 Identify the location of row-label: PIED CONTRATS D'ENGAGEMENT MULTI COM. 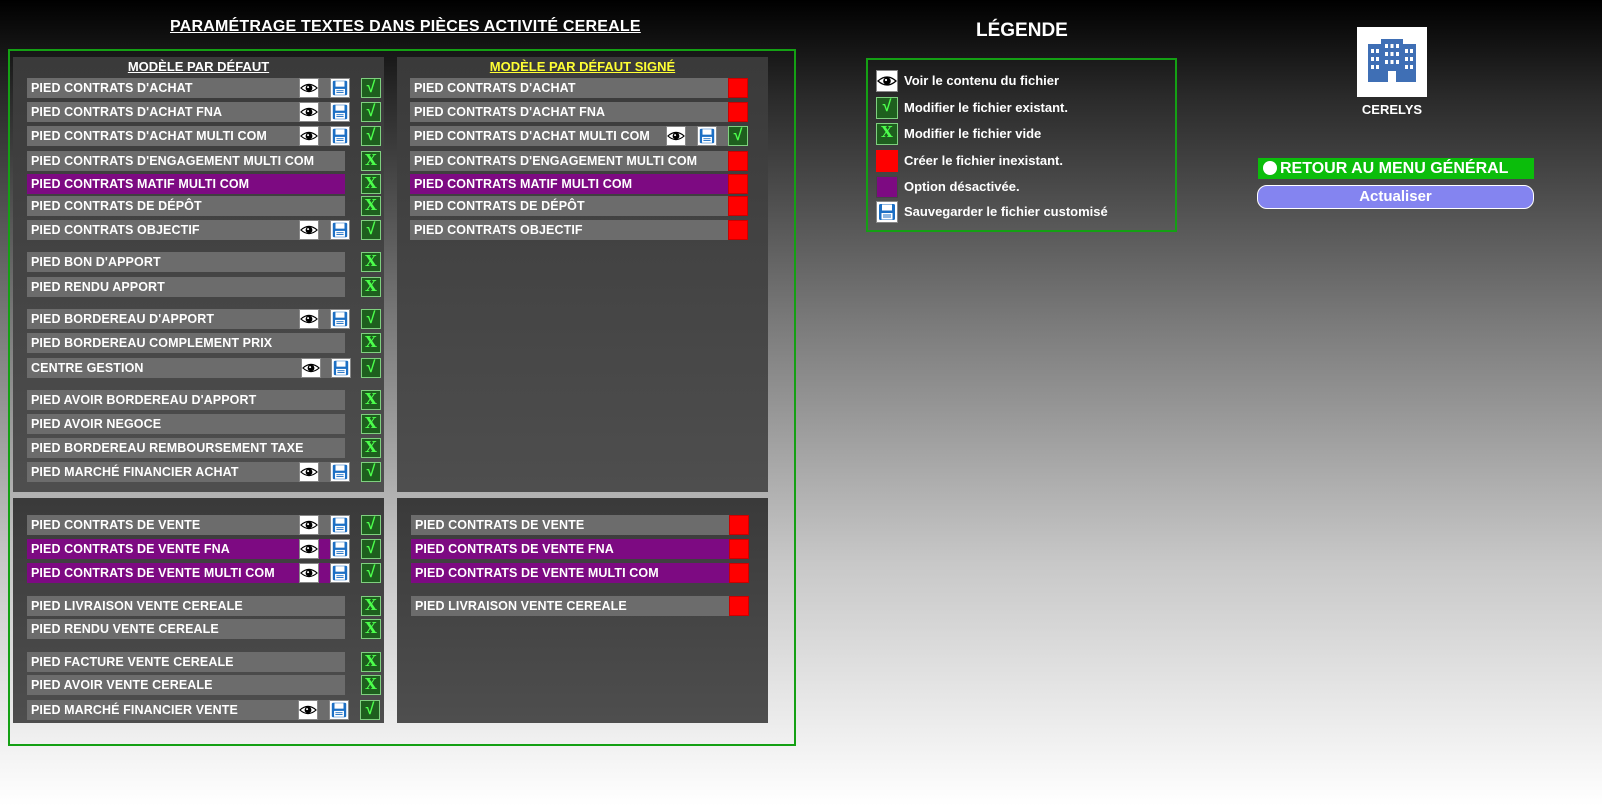
(569, 161).